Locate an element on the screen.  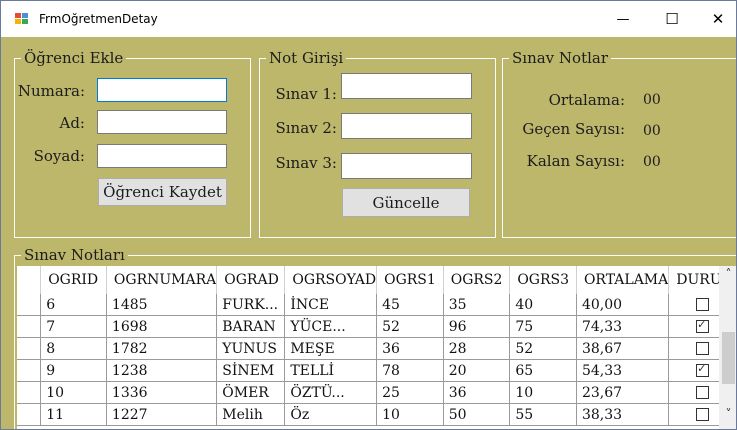
cell-ograd: YUNUS is located at coordinates (251, 348).